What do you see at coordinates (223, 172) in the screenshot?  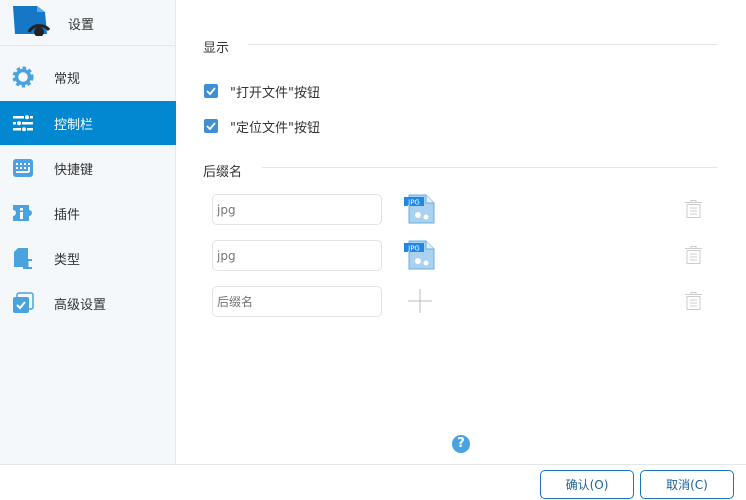 I see `suffix-section-title: 后缀名` at bounding box center [223, 172].